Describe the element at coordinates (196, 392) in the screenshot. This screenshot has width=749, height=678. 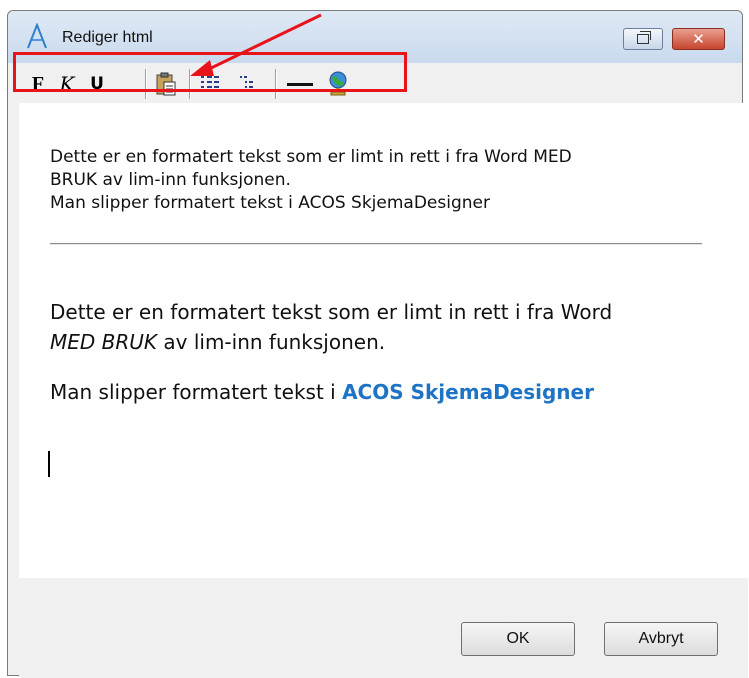
I see `paragraph-text: Man slipper formatert tekst i` at that location.